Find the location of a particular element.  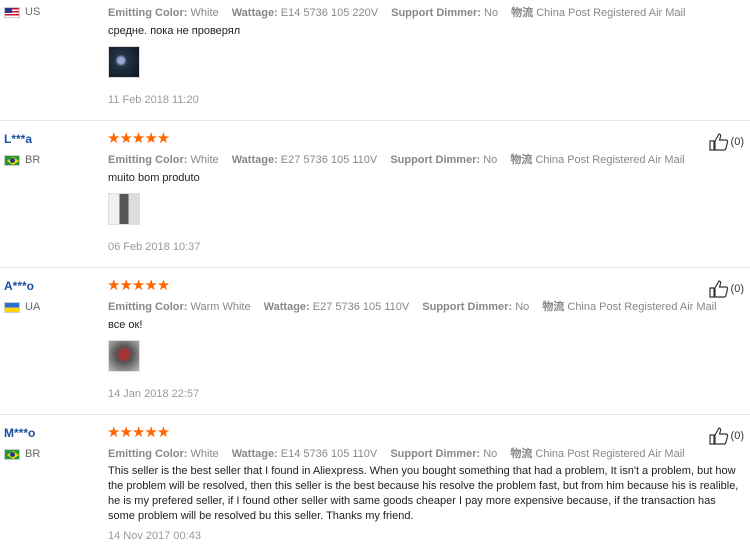

ua-flag-icon is located at coordinates (12, 307).